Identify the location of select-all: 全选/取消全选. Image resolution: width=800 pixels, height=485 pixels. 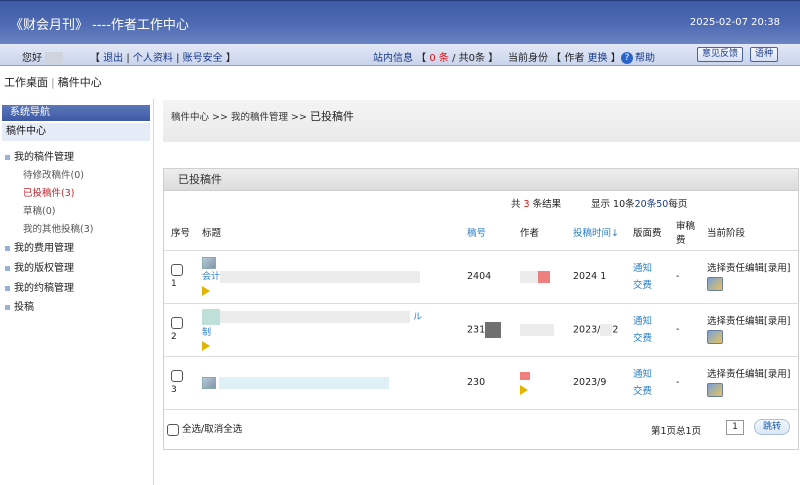
(204, 428).